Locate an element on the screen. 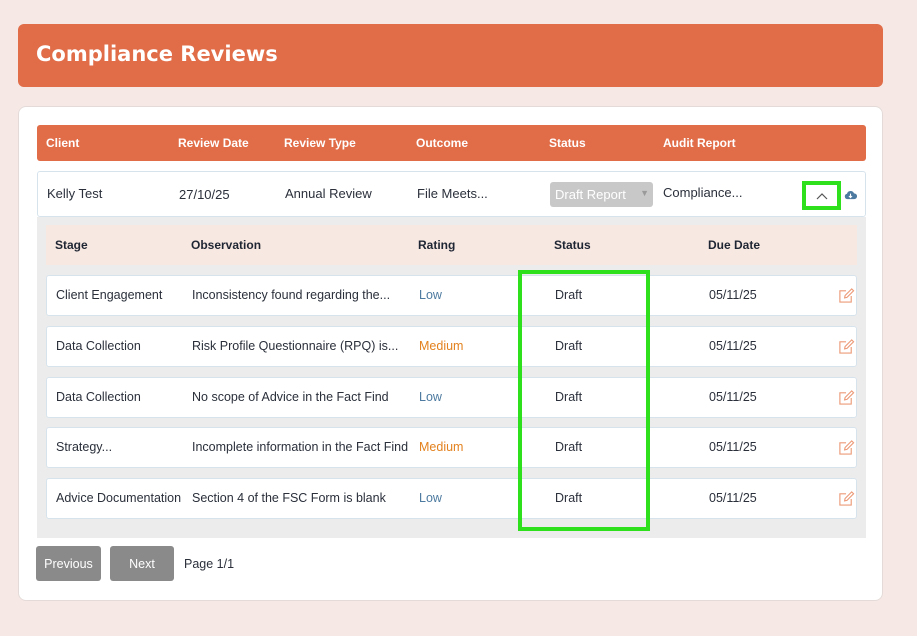  observation: Section 4 of the FSC Form is blank is located at coordinates (289, 498).